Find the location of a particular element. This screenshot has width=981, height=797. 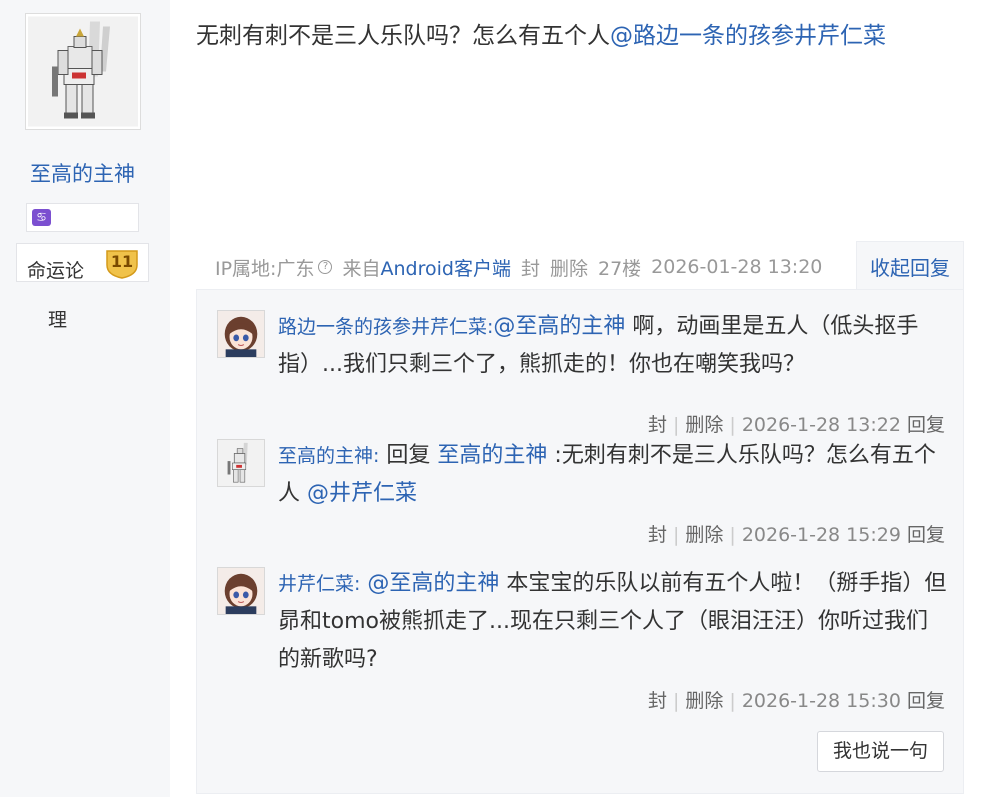

reply-mention: 至高的主神 is located at coordinates (492, 455).